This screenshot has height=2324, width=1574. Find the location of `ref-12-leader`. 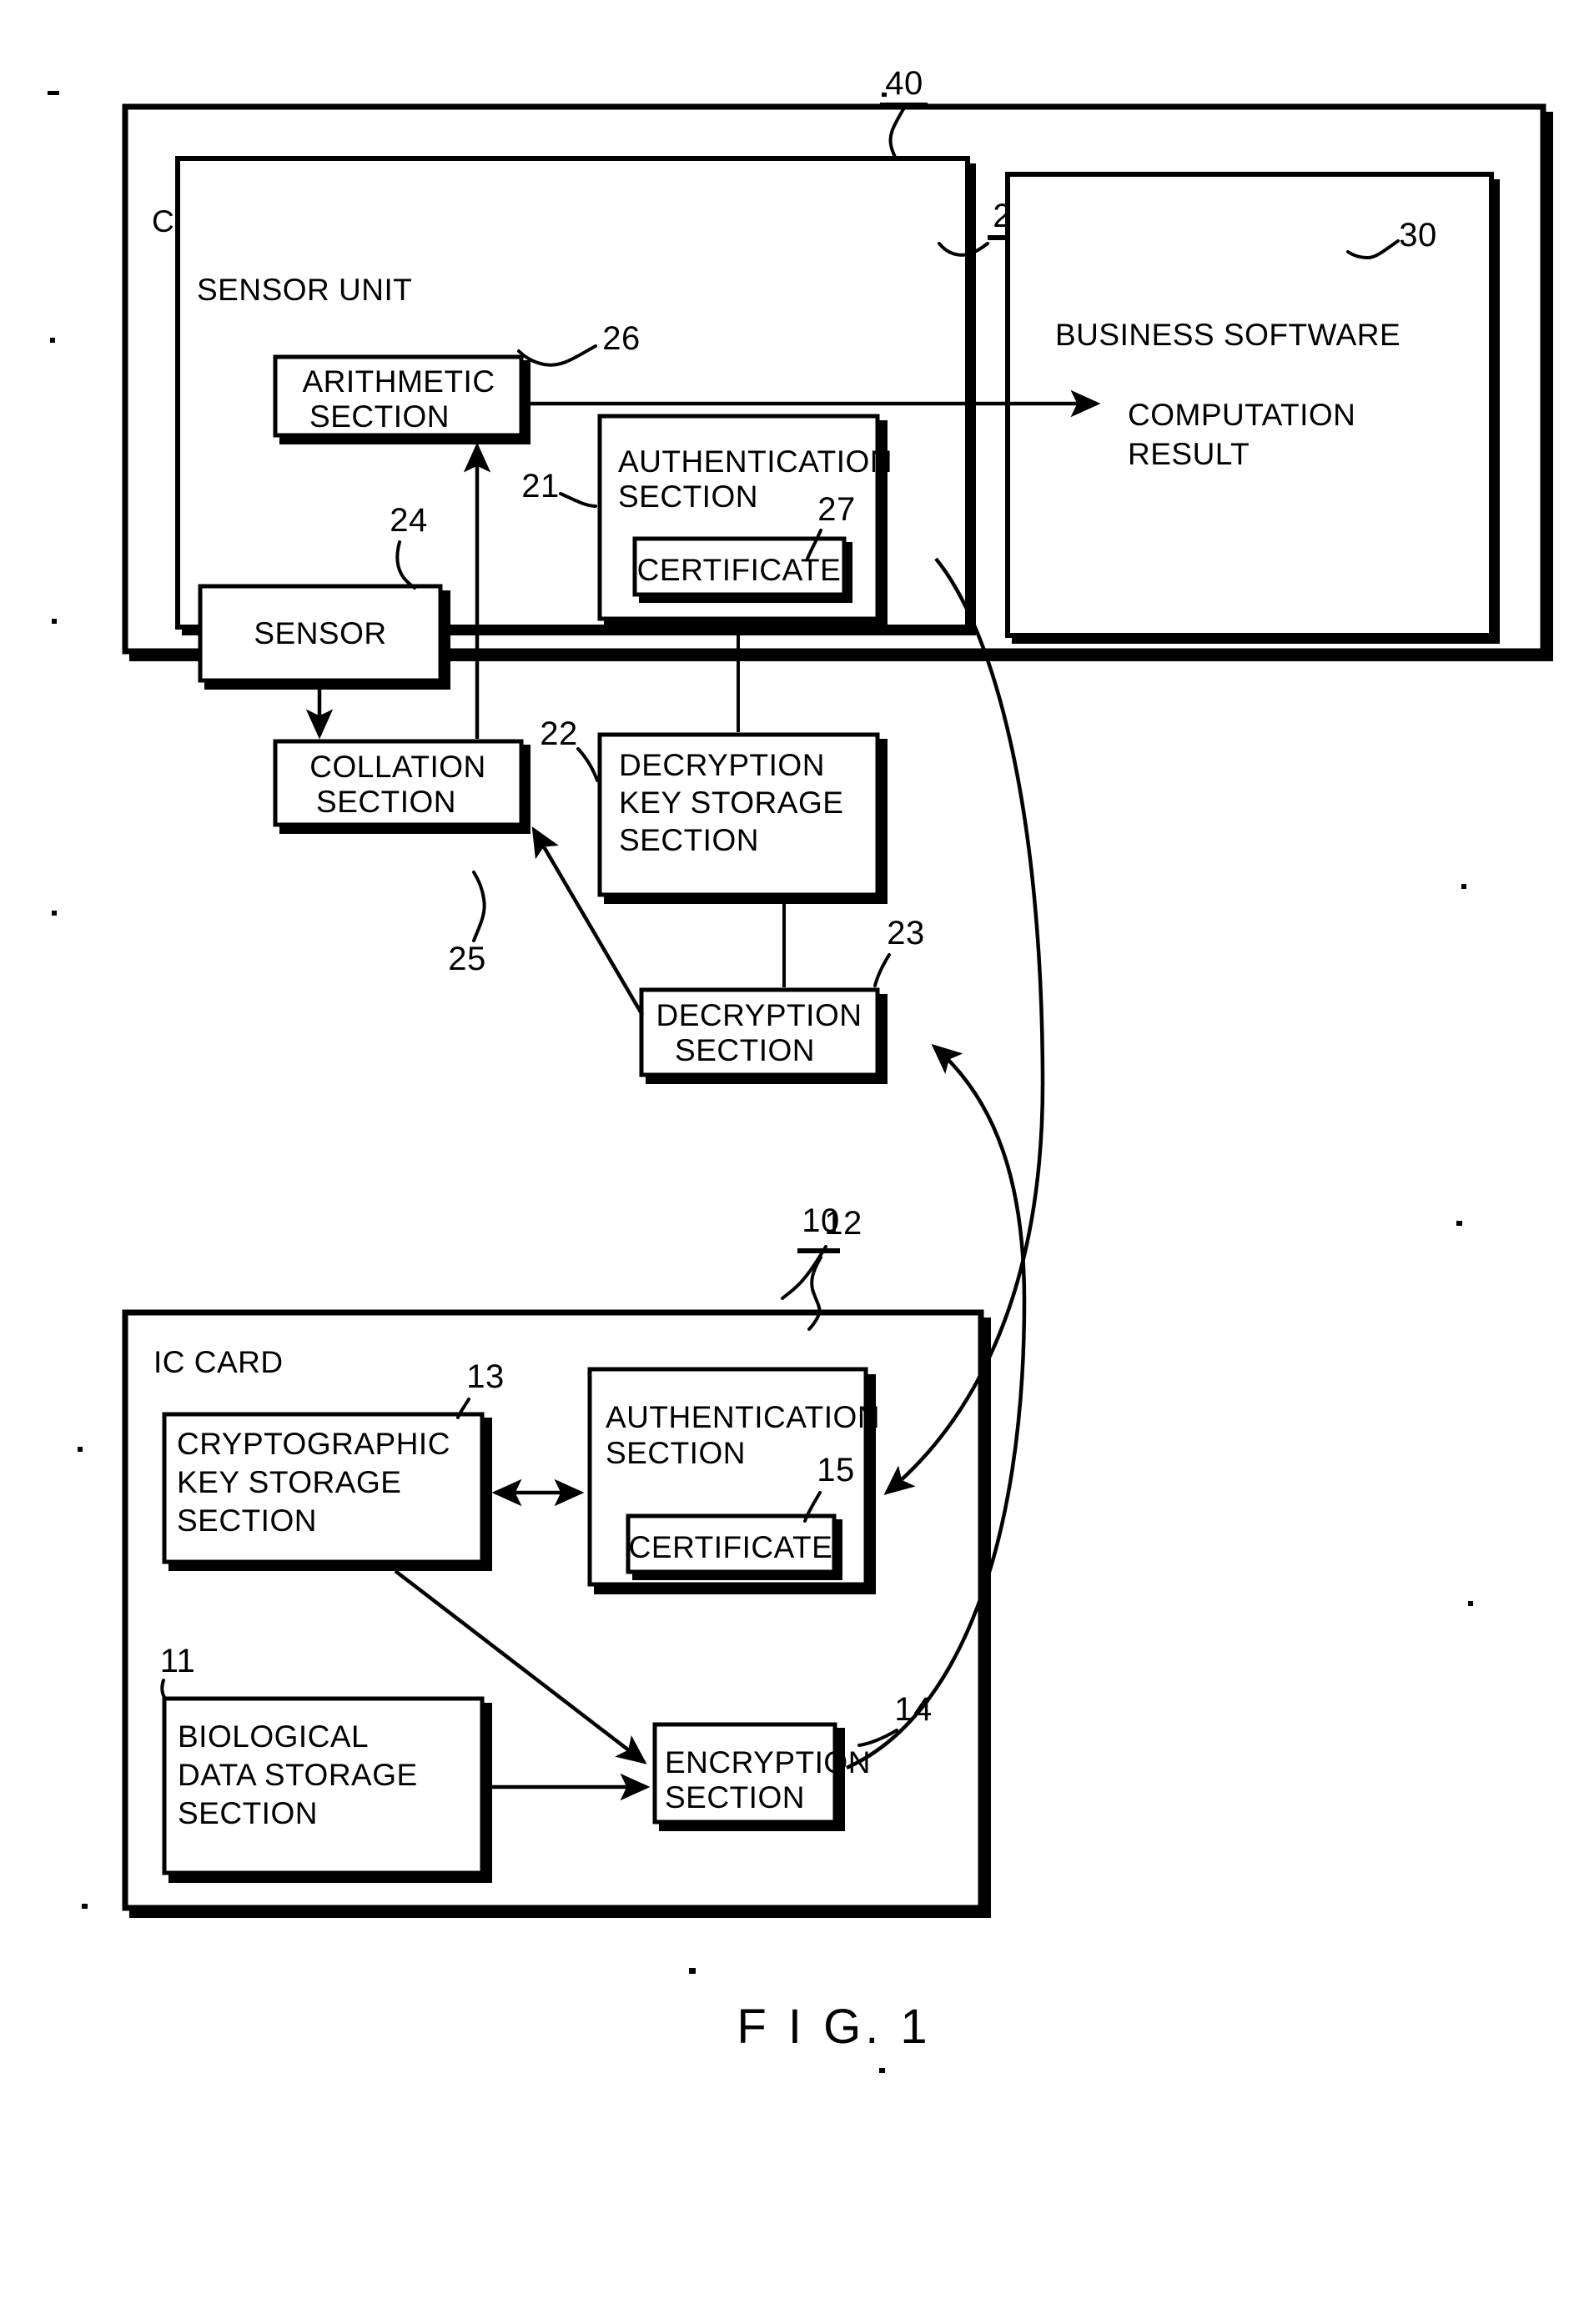

ref-12-leader is located at coordinates (804, 1272).